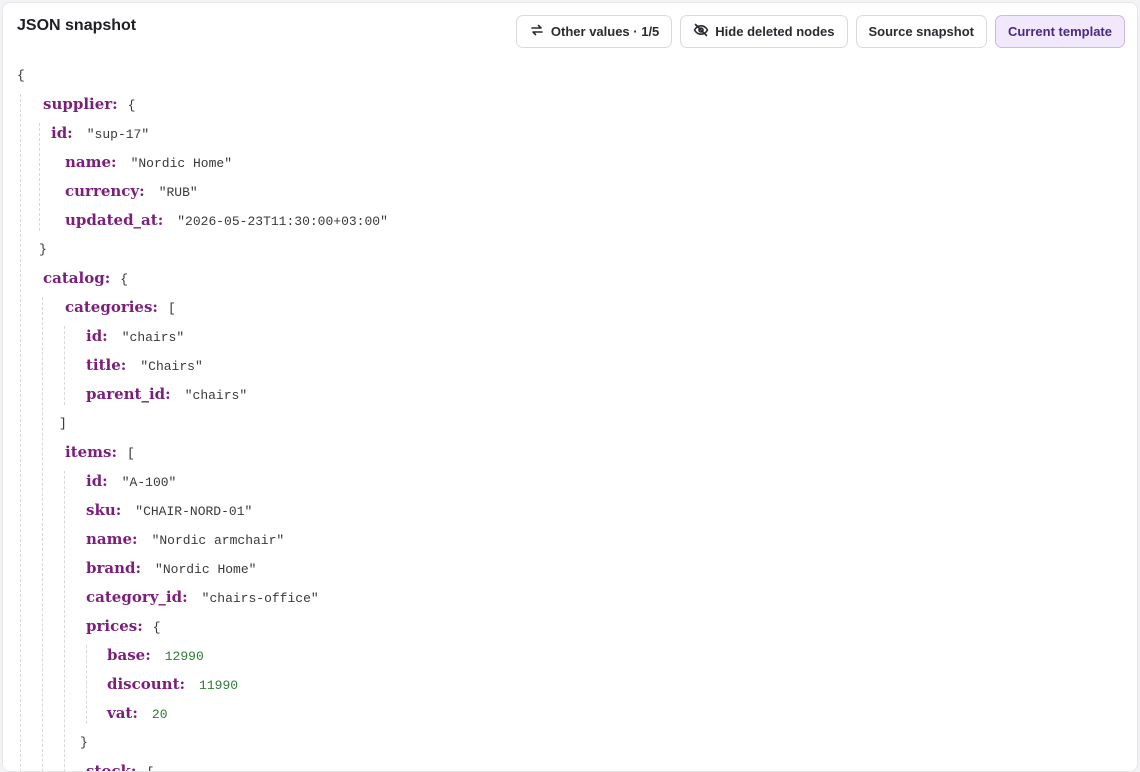 This screenshot has width=1140, height=772. I want to click on source-snapshot-label: Source snapshot, so click(921, 31).